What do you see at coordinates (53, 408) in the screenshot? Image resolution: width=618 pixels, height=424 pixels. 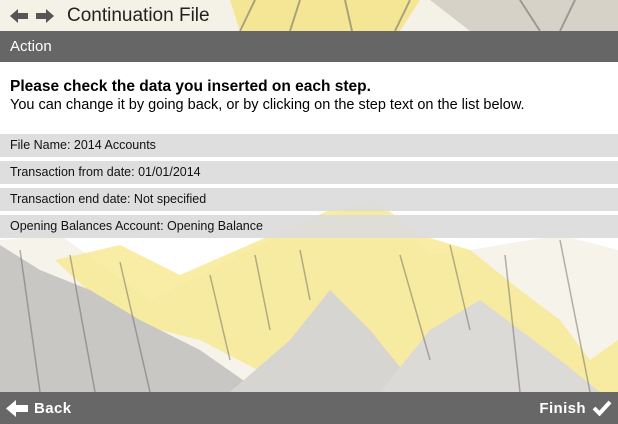 I see `back-button-label: Back` at bounding box center [53, 408].